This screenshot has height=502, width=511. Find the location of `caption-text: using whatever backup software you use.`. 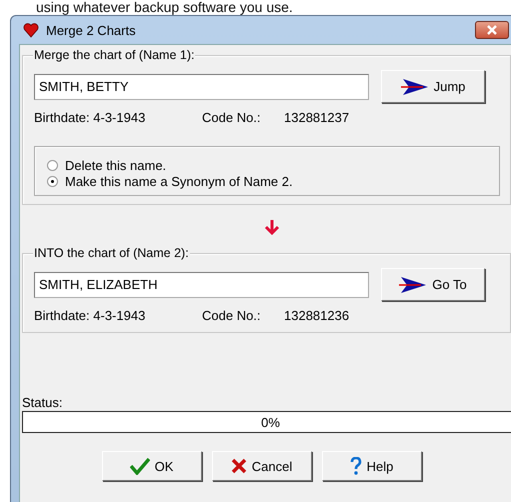

caption-text: using whatever backup software you use. is located at coordinates (164, 7).